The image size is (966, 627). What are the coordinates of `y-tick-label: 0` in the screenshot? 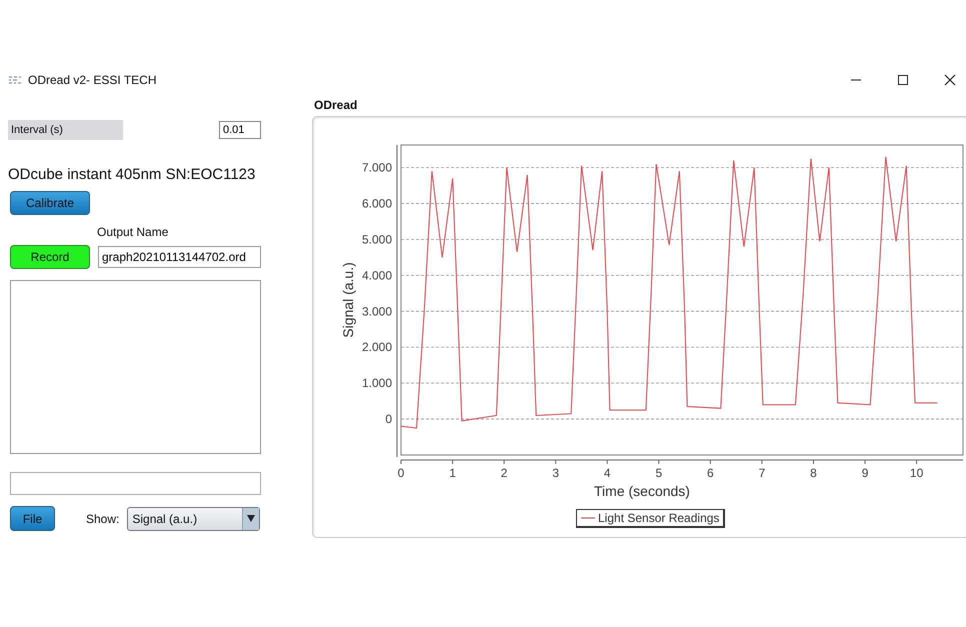 It's located at (388, 419).